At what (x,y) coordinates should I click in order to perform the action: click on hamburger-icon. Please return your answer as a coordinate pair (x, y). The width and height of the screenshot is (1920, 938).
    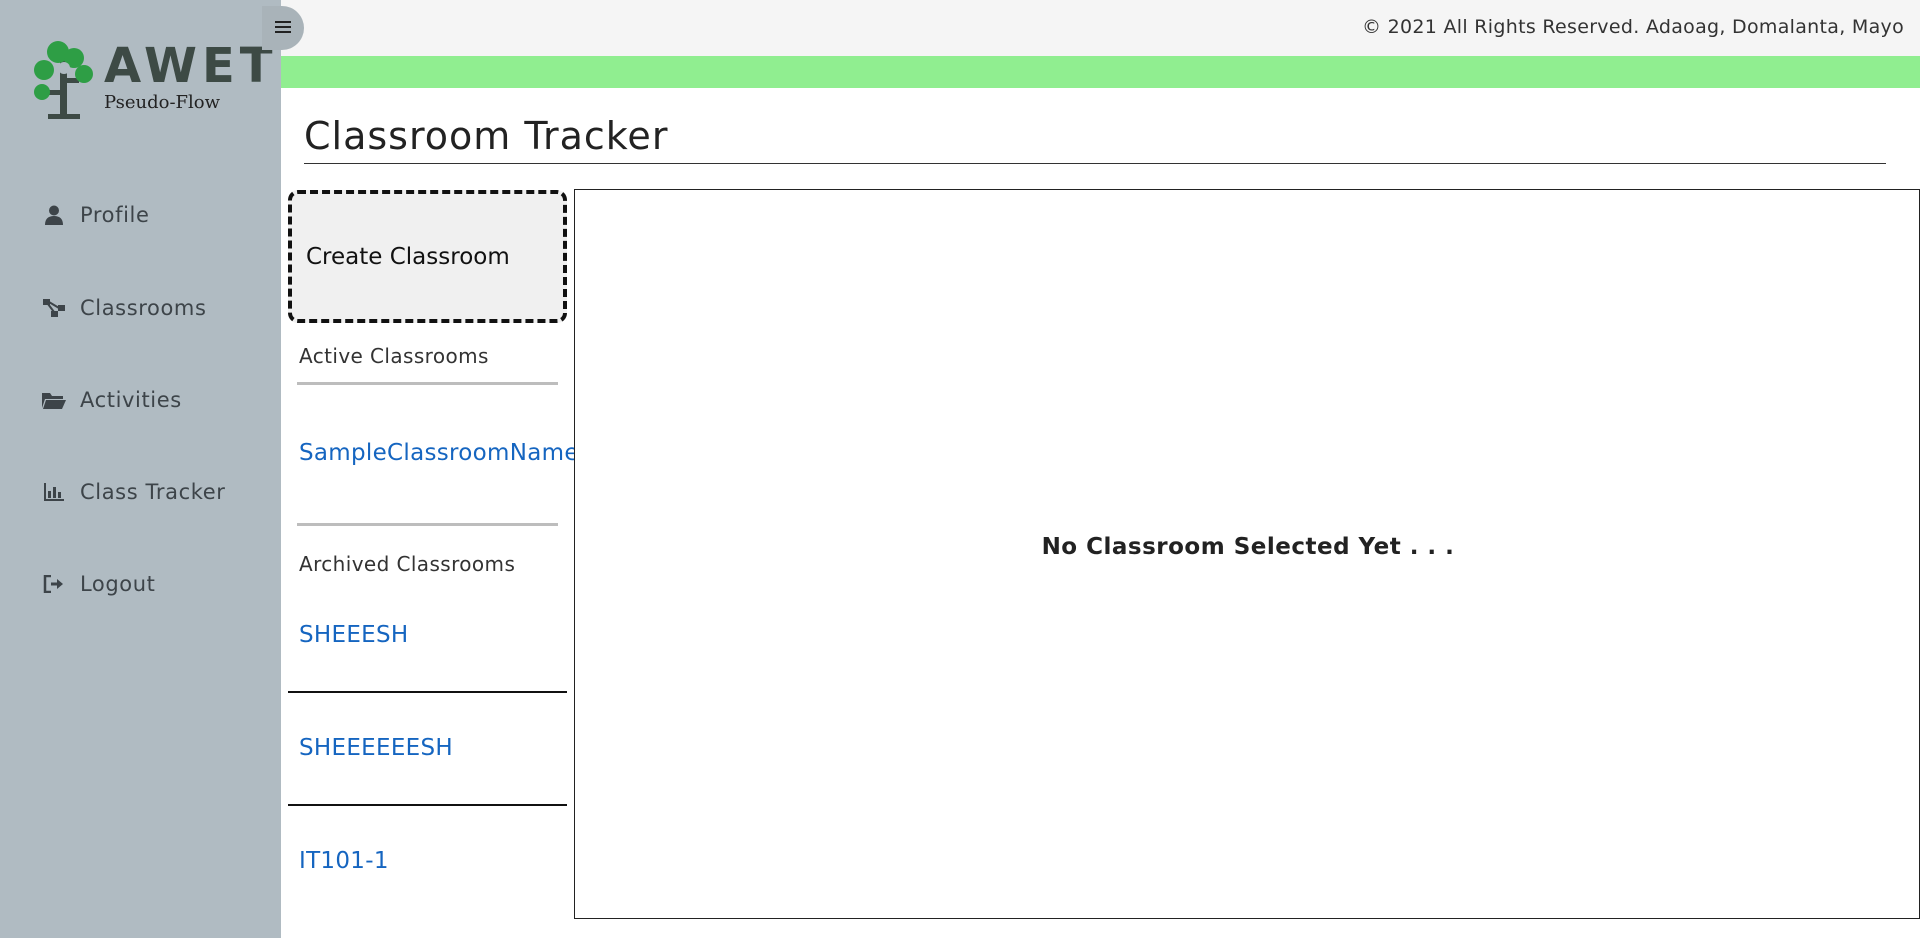
    Looking at the image, I should click on (283, 28).